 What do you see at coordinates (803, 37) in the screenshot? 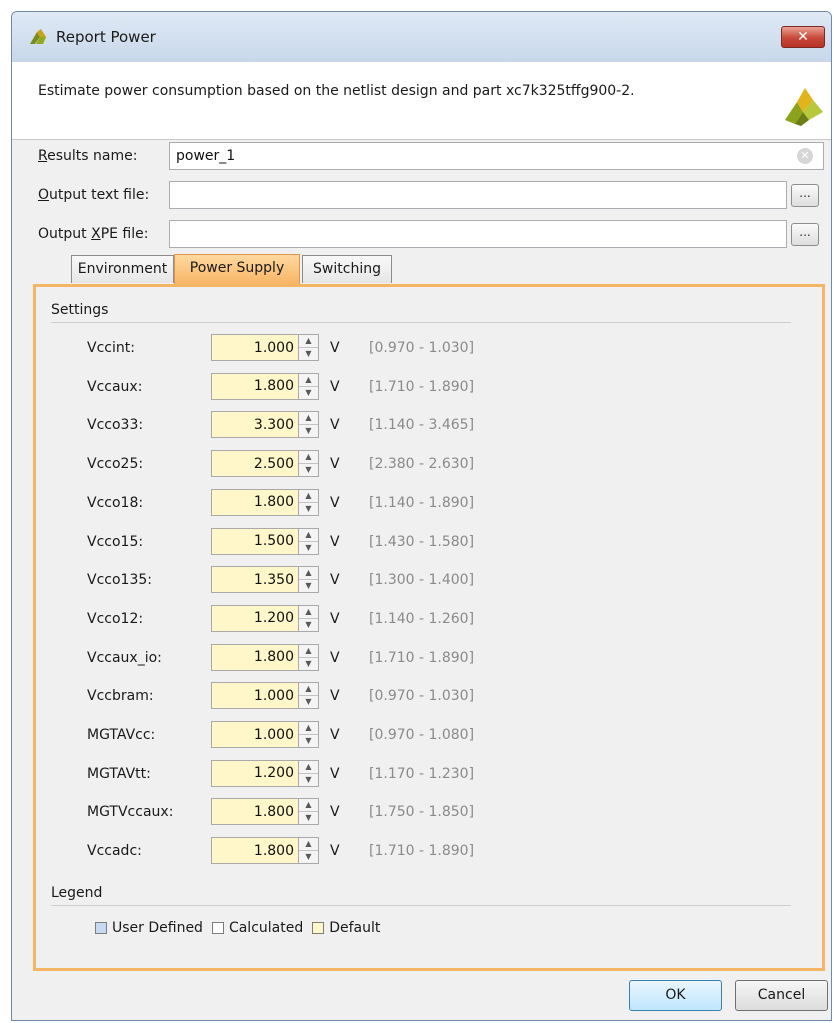
I see `close-button: ✕` at bounding box center [803, 37].